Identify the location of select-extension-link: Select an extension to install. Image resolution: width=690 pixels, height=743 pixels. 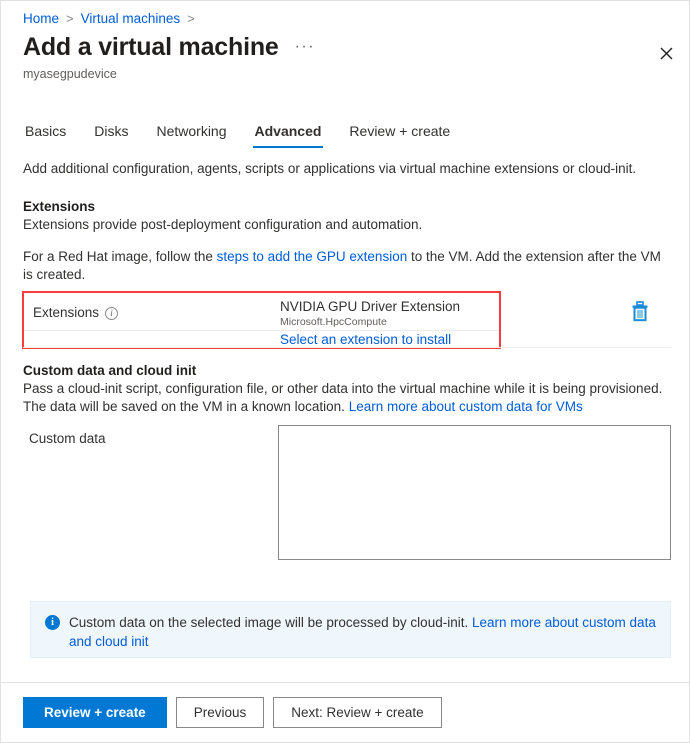
(365, 339).